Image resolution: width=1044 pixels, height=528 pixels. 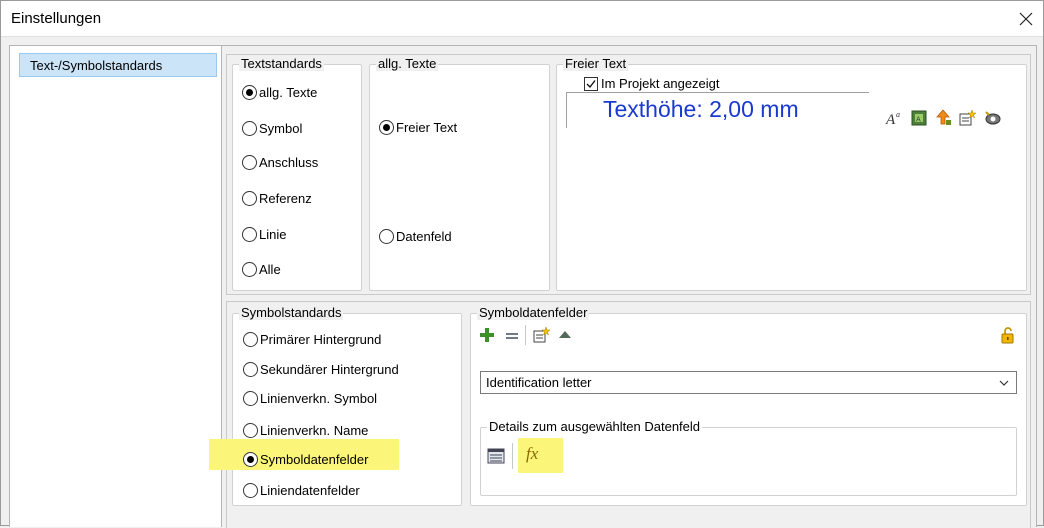 I want to click on formula-icon: fx, so click(x=541, y=455).